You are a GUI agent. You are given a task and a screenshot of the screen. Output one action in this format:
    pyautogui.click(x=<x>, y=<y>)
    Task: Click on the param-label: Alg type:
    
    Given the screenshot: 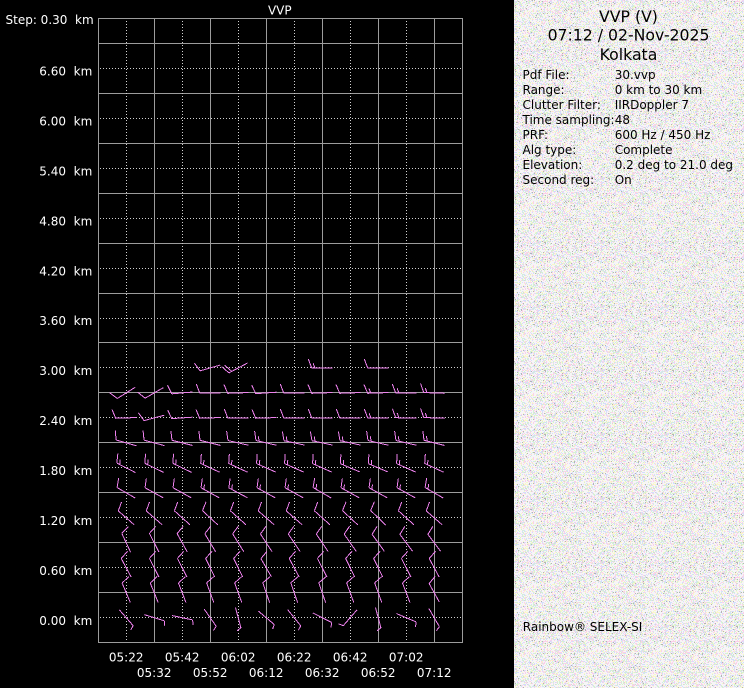 What is the action you would take?
    pyautogui.click(x=550, y=150)
    